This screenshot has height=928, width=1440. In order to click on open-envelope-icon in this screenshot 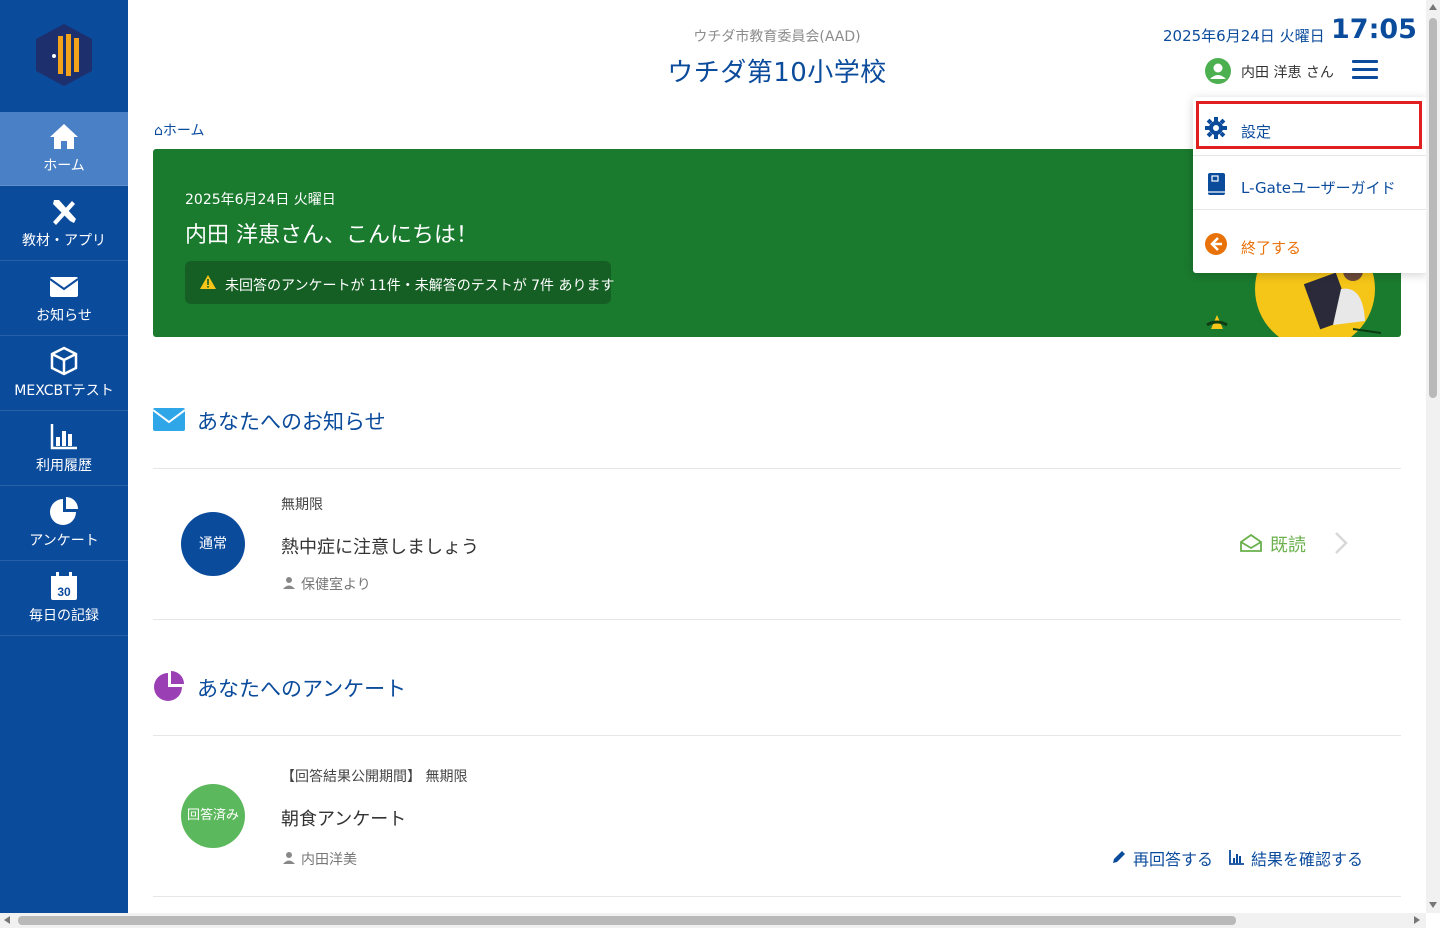, I will do `click(1251, 543)`.